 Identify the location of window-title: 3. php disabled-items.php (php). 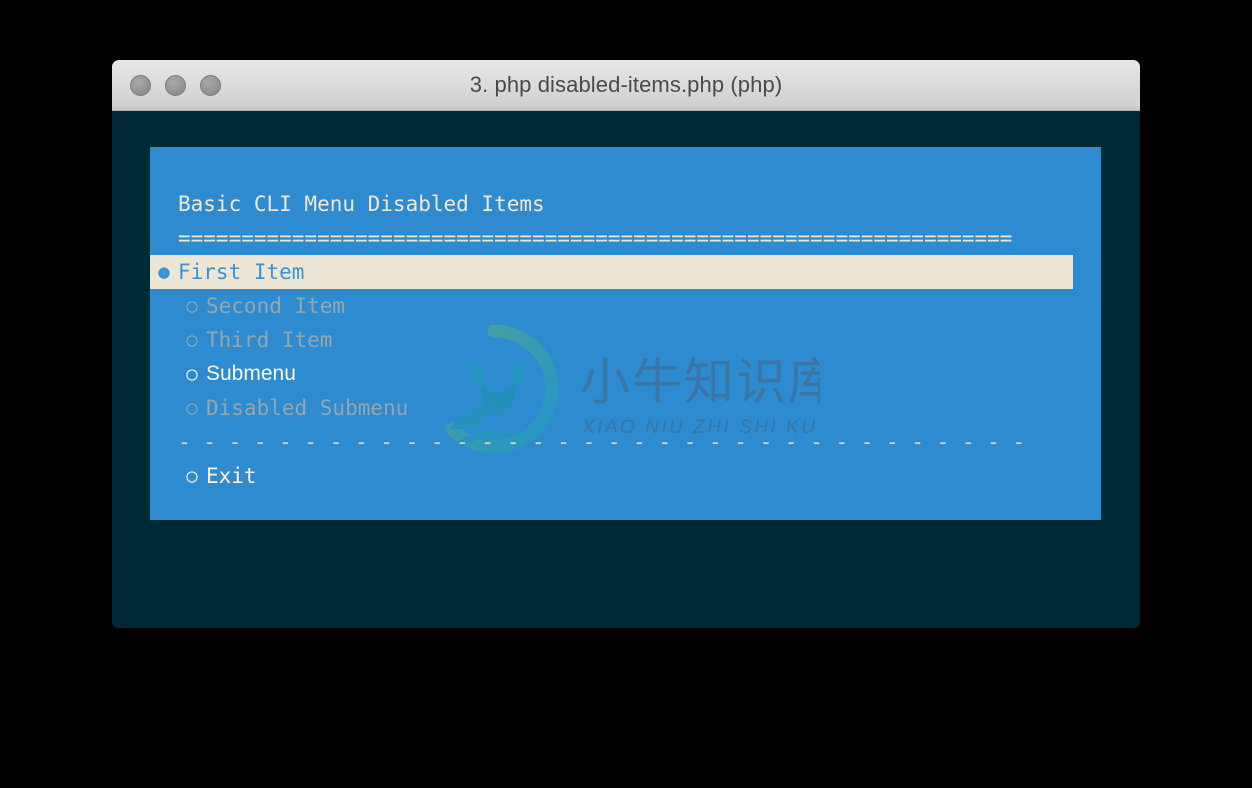
(626, 84).